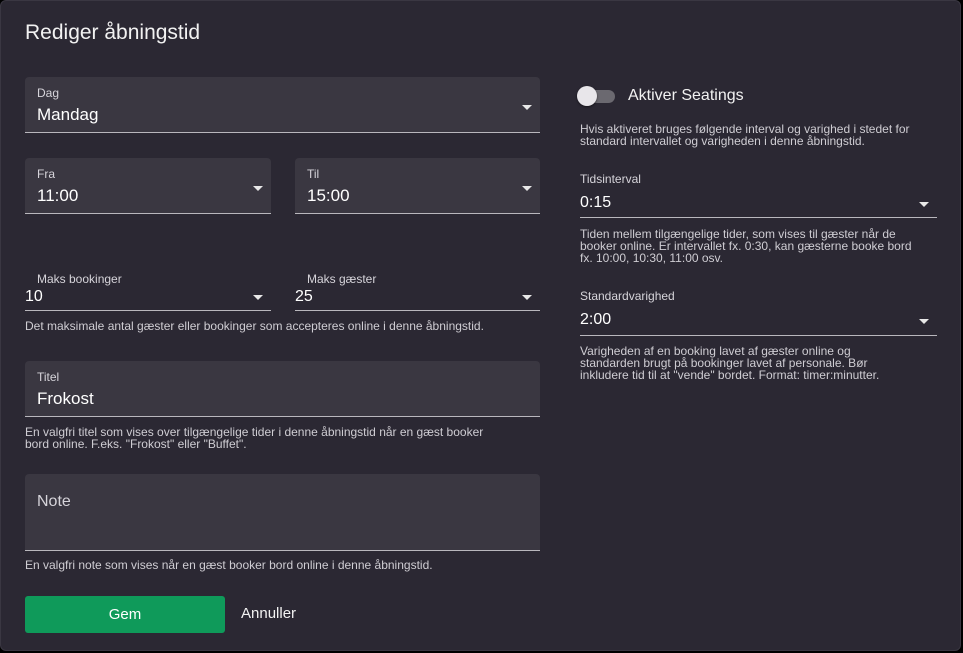 The image size is (963, 653). Describe the element at coordinates (113, 32) in the screenshot. I see `dialog-title: Rediger åbningstid` at that location.